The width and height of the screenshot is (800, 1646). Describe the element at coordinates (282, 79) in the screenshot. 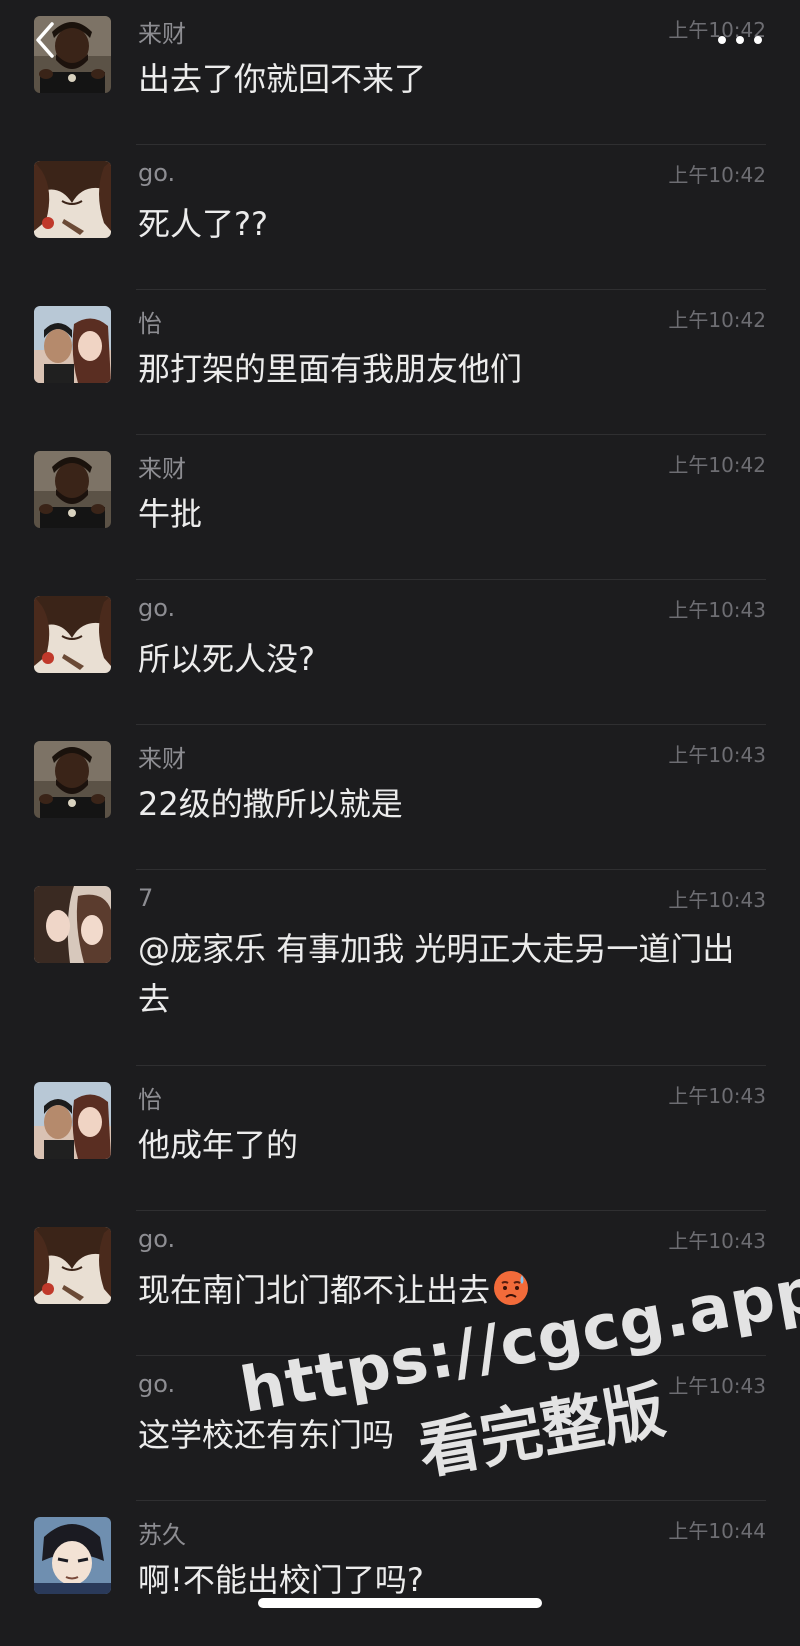

I see `message-text: 出去了你就回不来了` at that location.